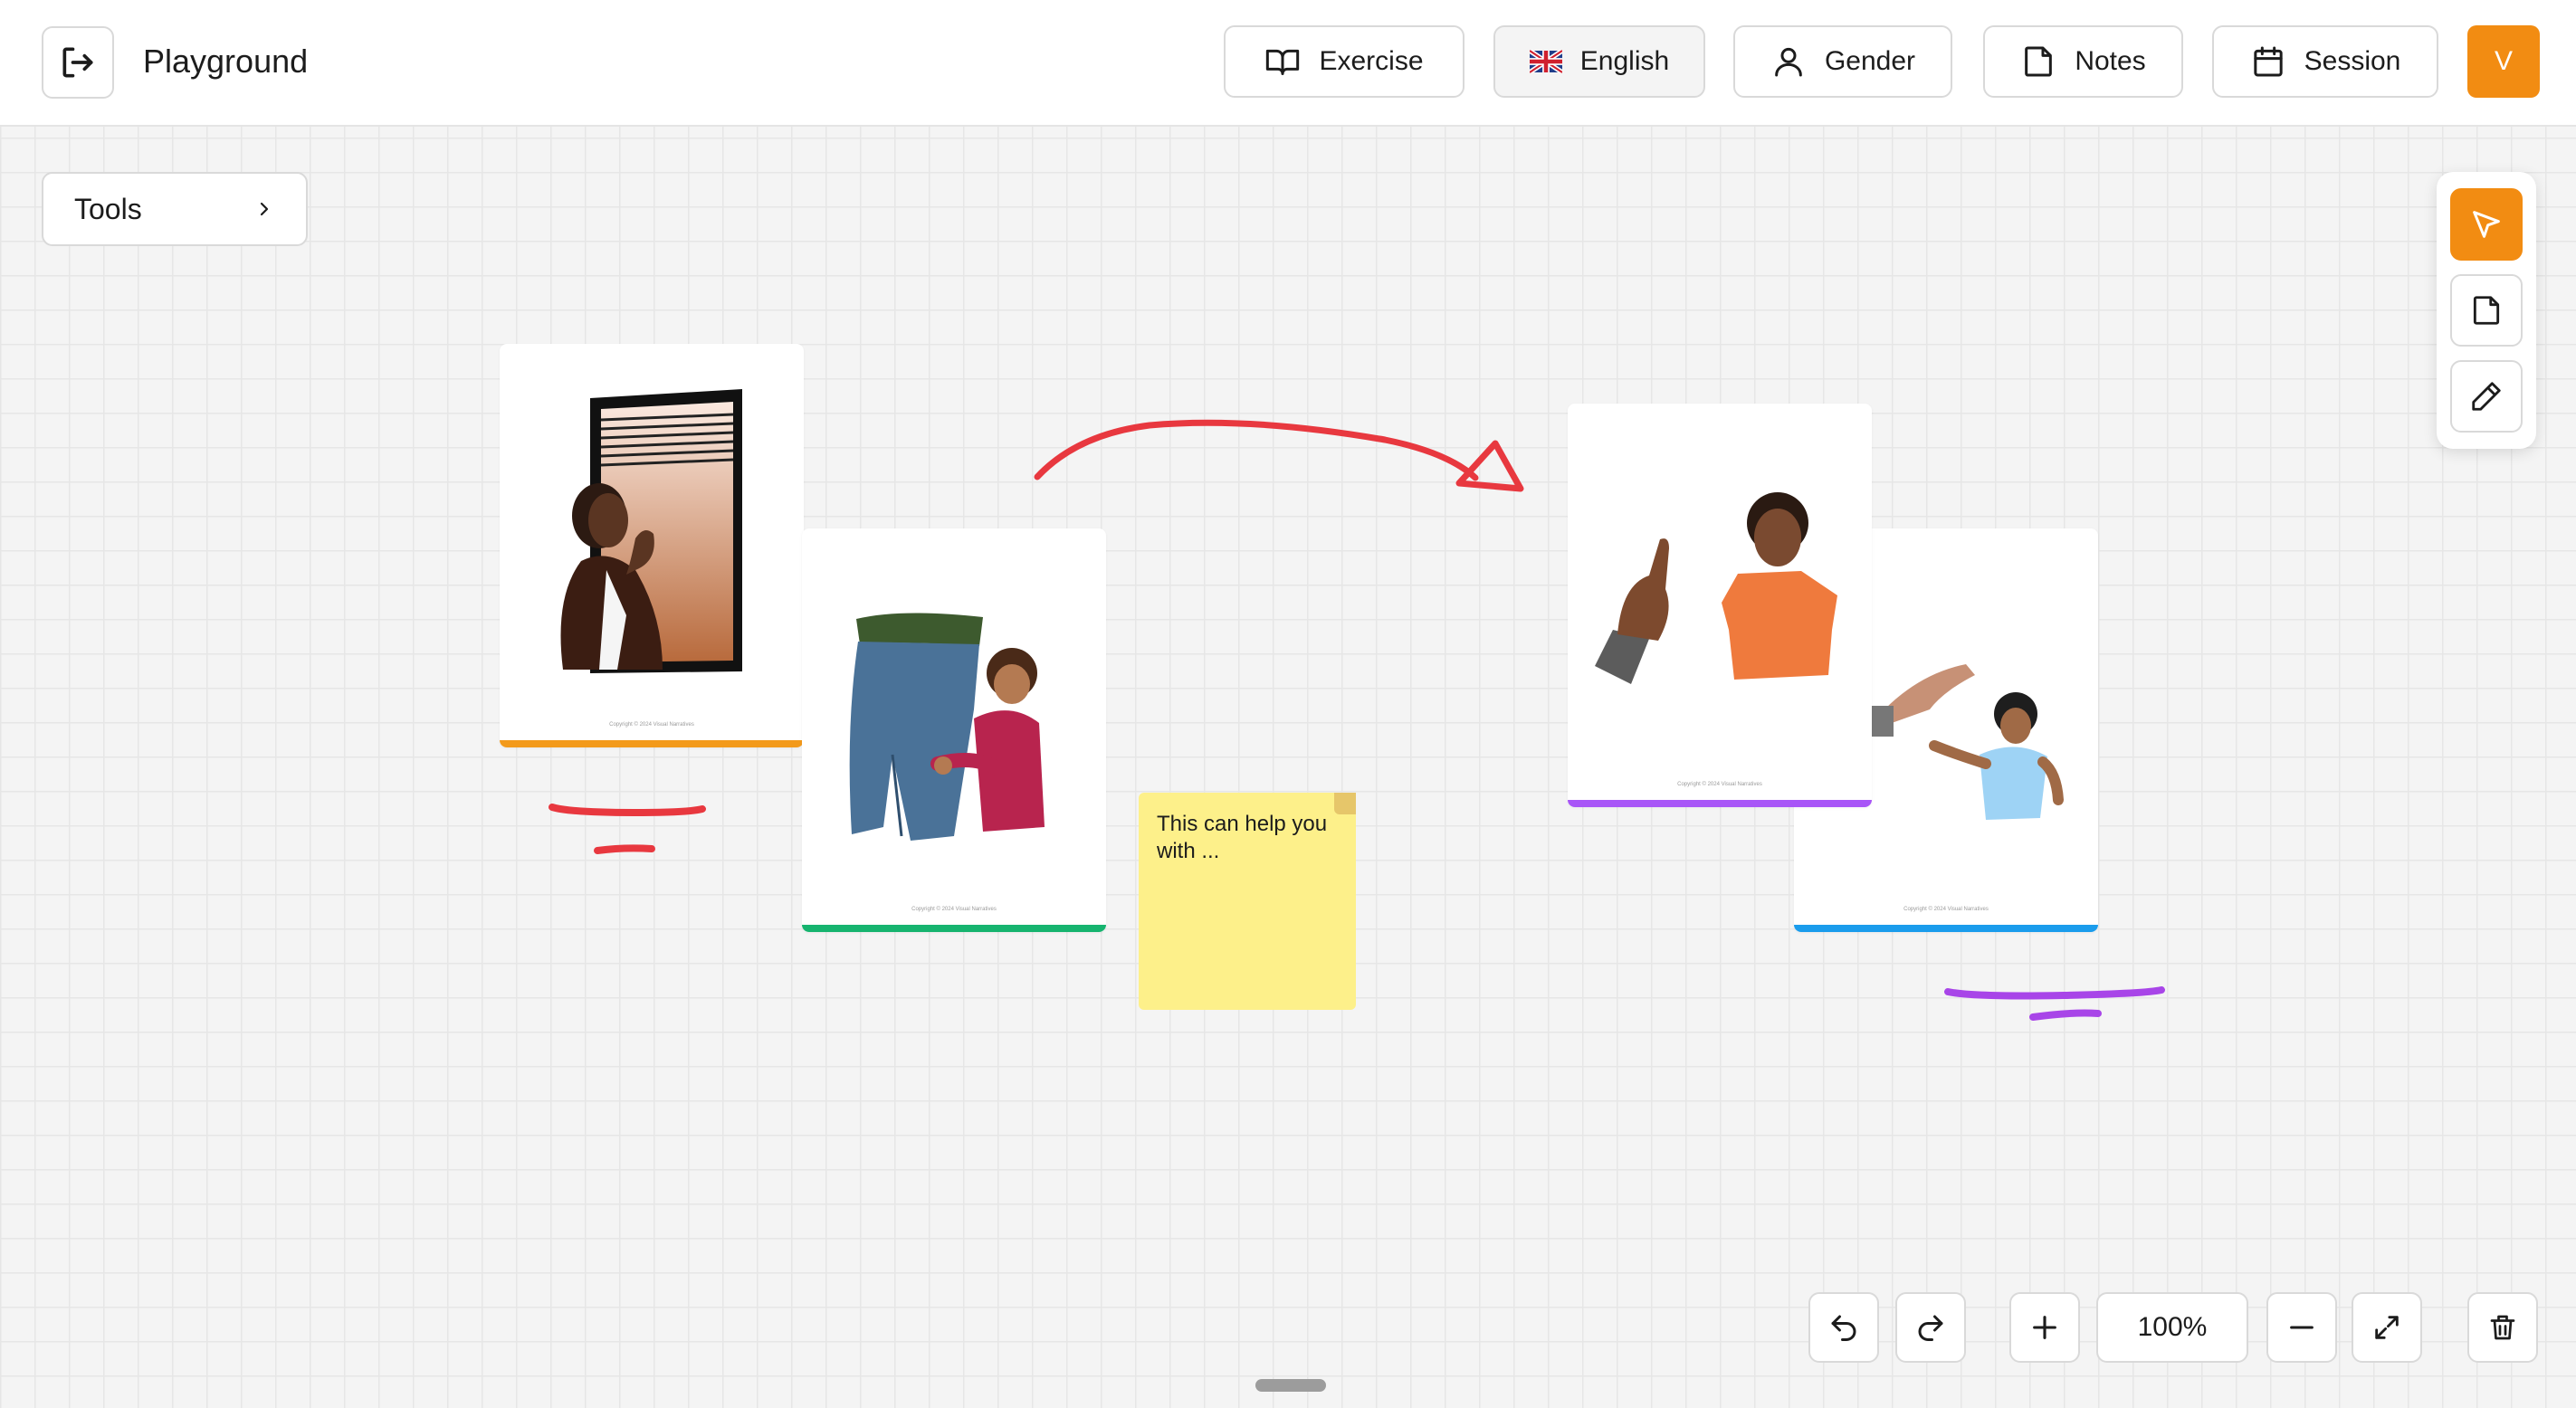  I want to click on zoom-in-button, so click(2044, 1327).